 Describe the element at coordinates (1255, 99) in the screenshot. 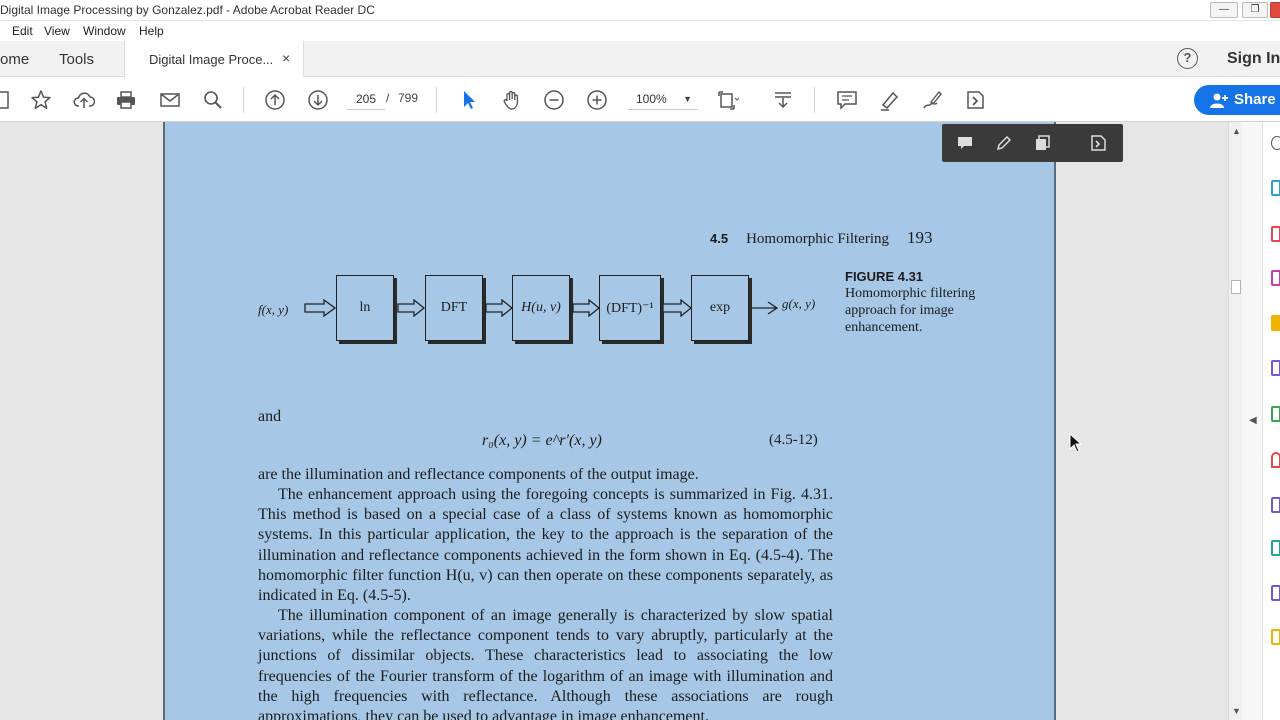

I see `share-label: Share` at that location.